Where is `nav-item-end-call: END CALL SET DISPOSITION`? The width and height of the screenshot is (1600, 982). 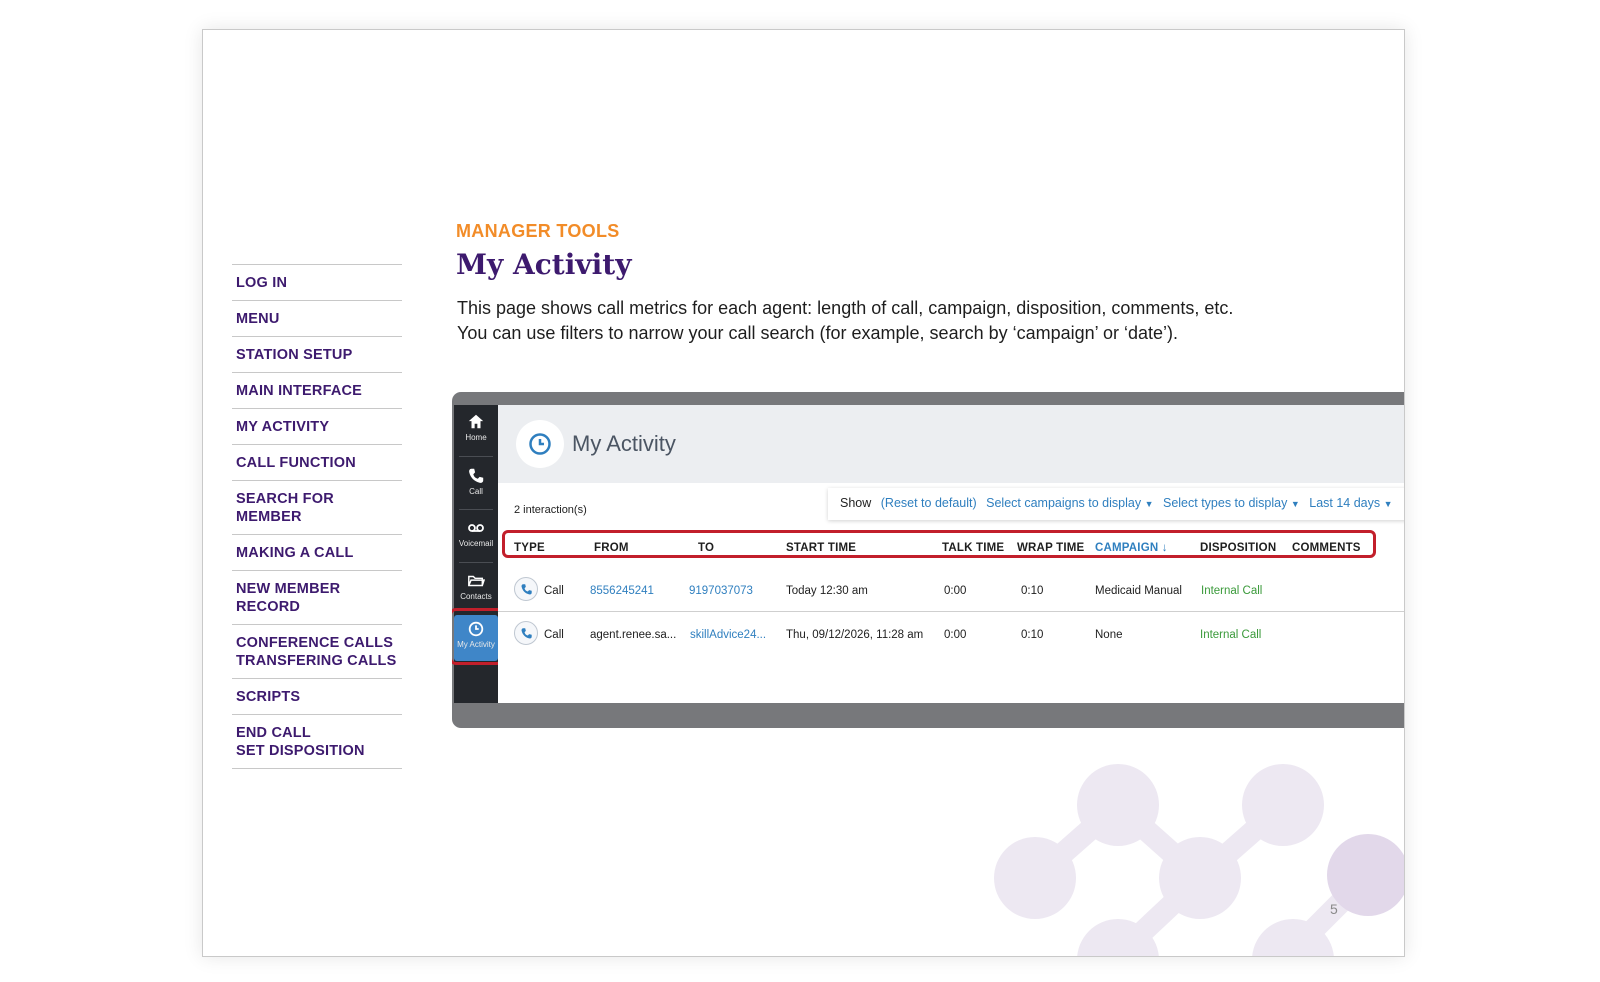
nav-item-end-call: END CALL SET DISPOSITION is located at coordinates (317, 741).